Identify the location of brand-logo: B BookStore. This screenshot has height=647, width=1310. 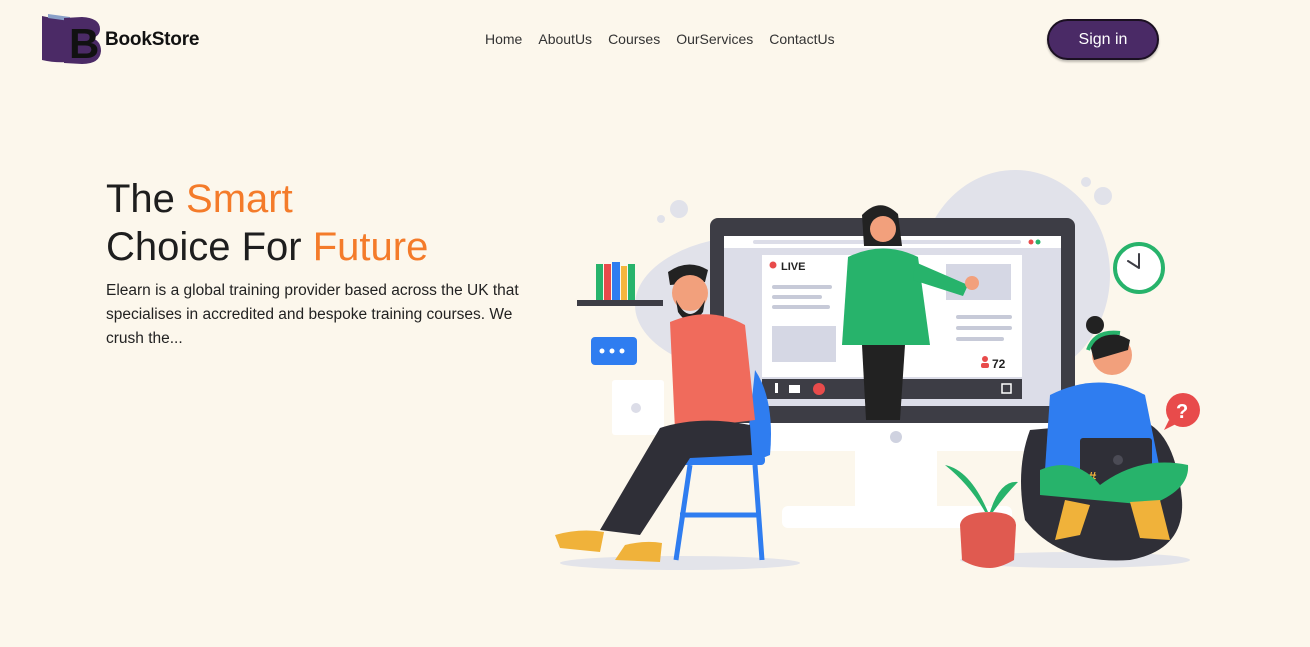
(119, 40).